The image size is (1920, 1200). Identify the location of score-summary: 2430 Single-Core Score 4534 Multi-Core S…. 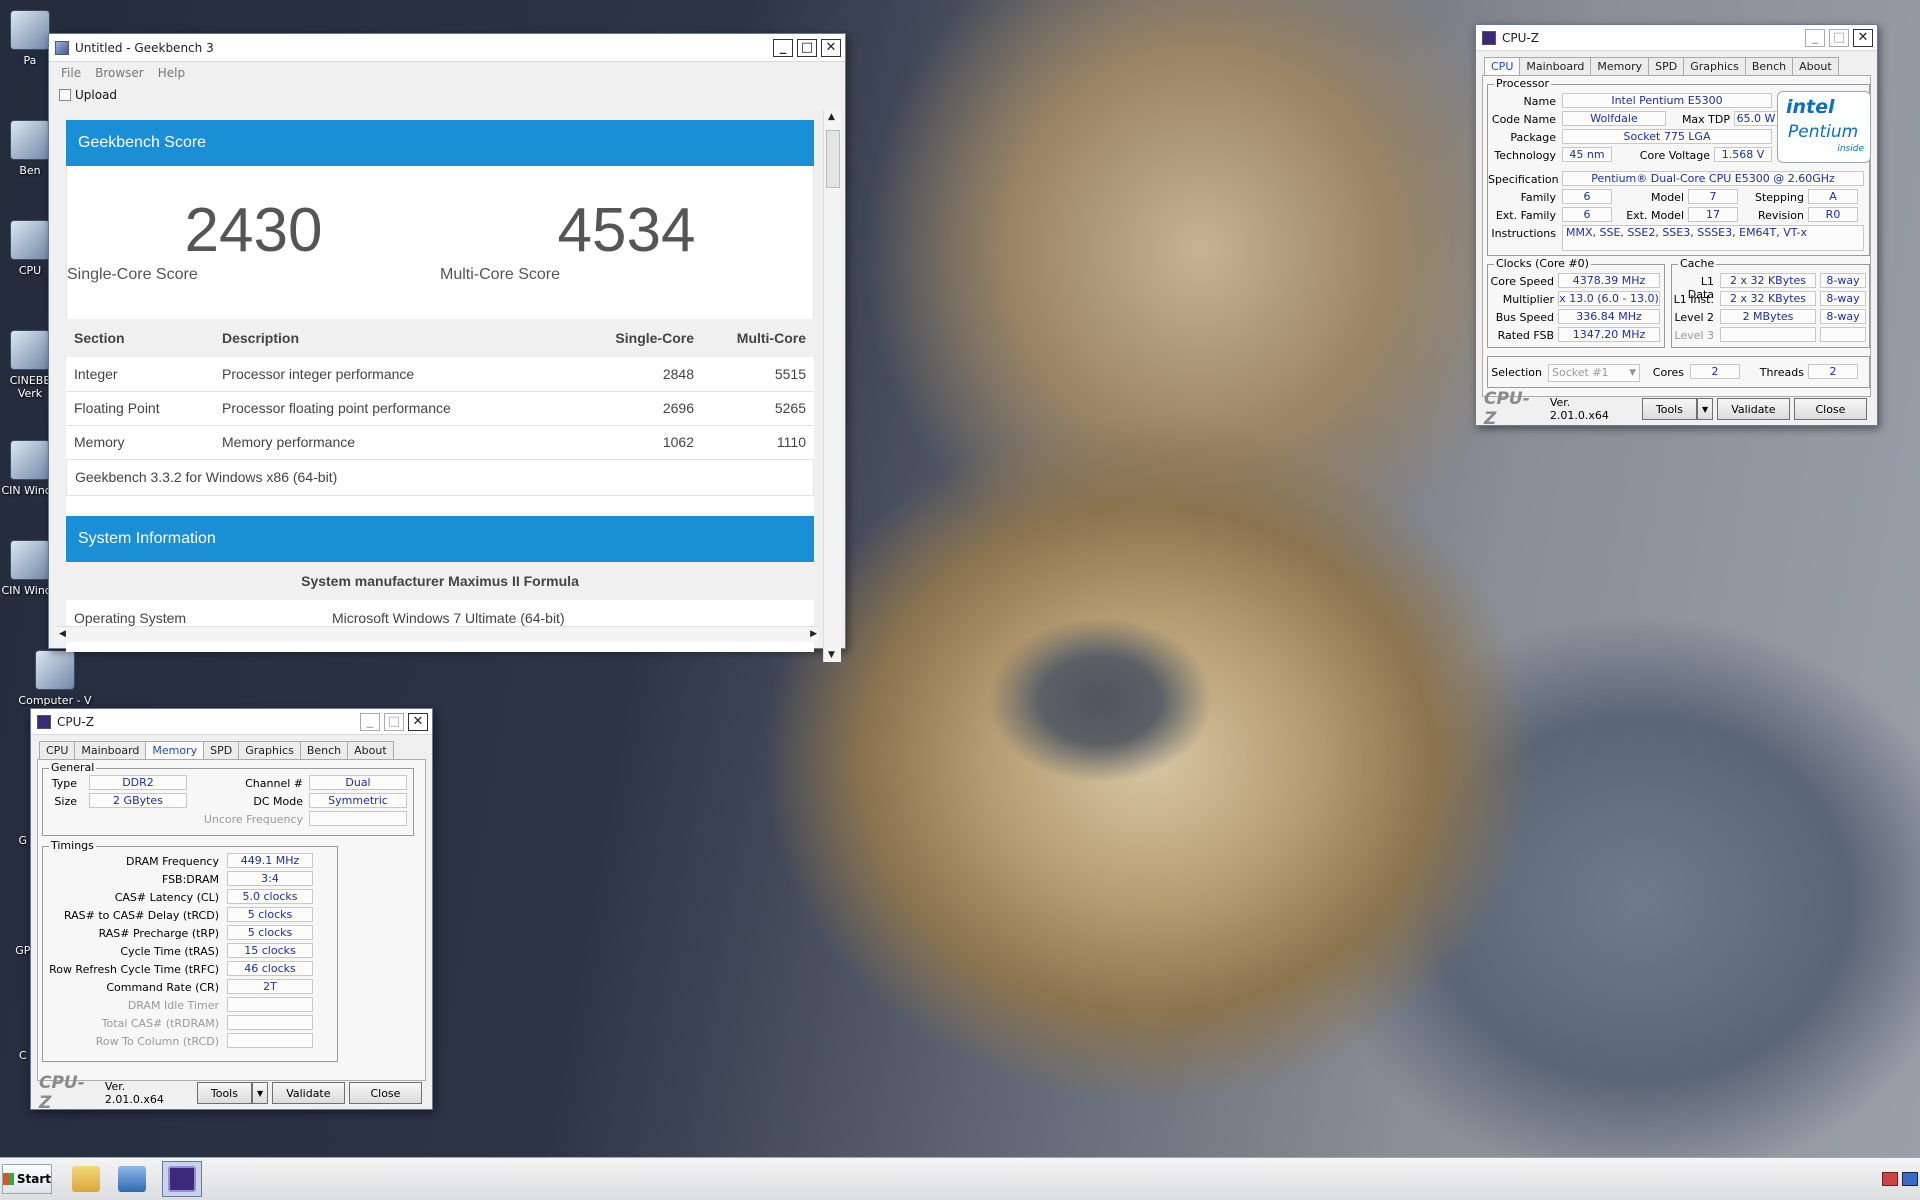
(440, 242).